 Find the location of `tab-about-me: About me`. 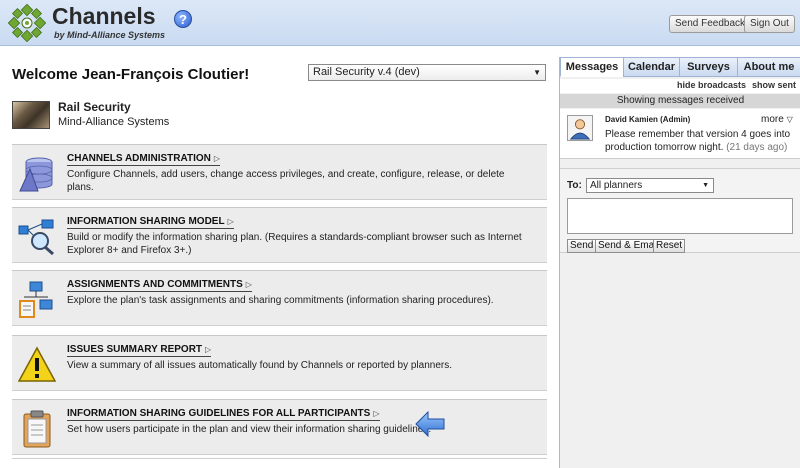

tab-about-me: About me is located at coordinates (768, 67).